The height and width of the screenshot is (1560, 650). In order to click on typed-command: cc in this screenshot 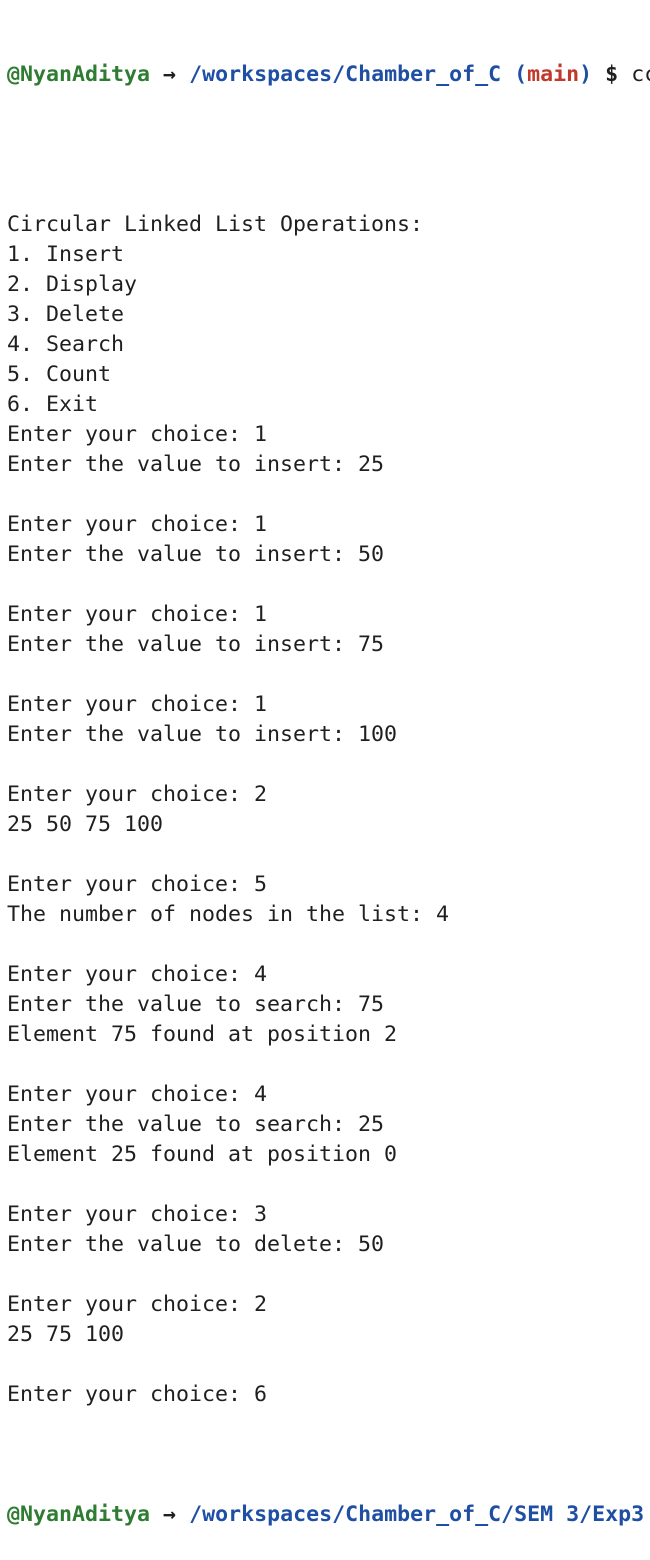, I will do `click(640, 74)`.